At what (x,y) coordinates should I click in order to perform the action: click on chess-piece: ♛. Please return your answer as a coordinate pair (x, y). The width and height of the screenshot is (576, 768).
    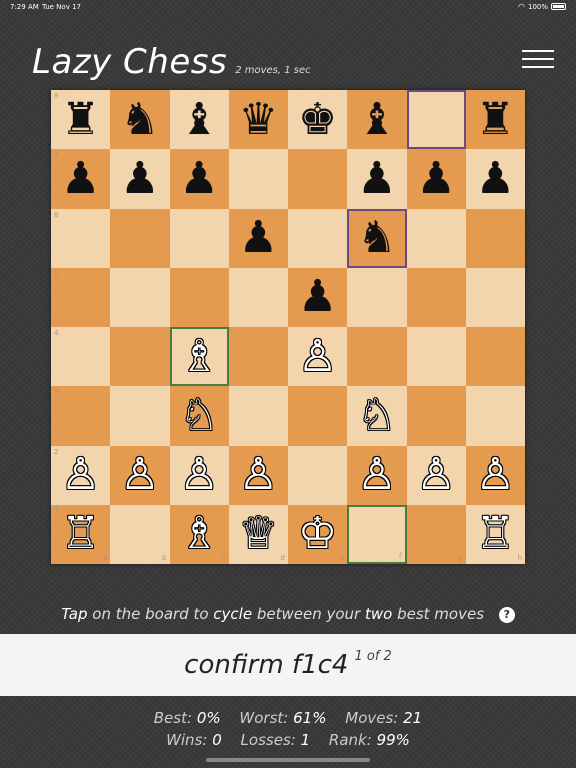
    Looking at the image, I should click on (258, 119).